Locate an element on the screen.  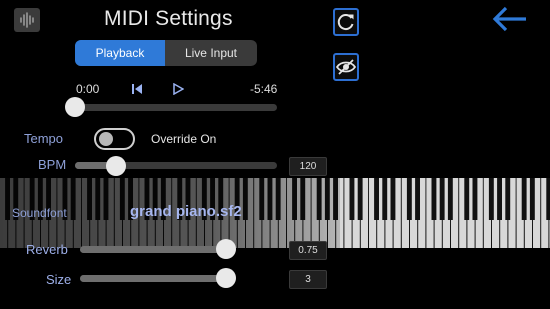
current-time: 0:00 is located at coordinates (88, 89).